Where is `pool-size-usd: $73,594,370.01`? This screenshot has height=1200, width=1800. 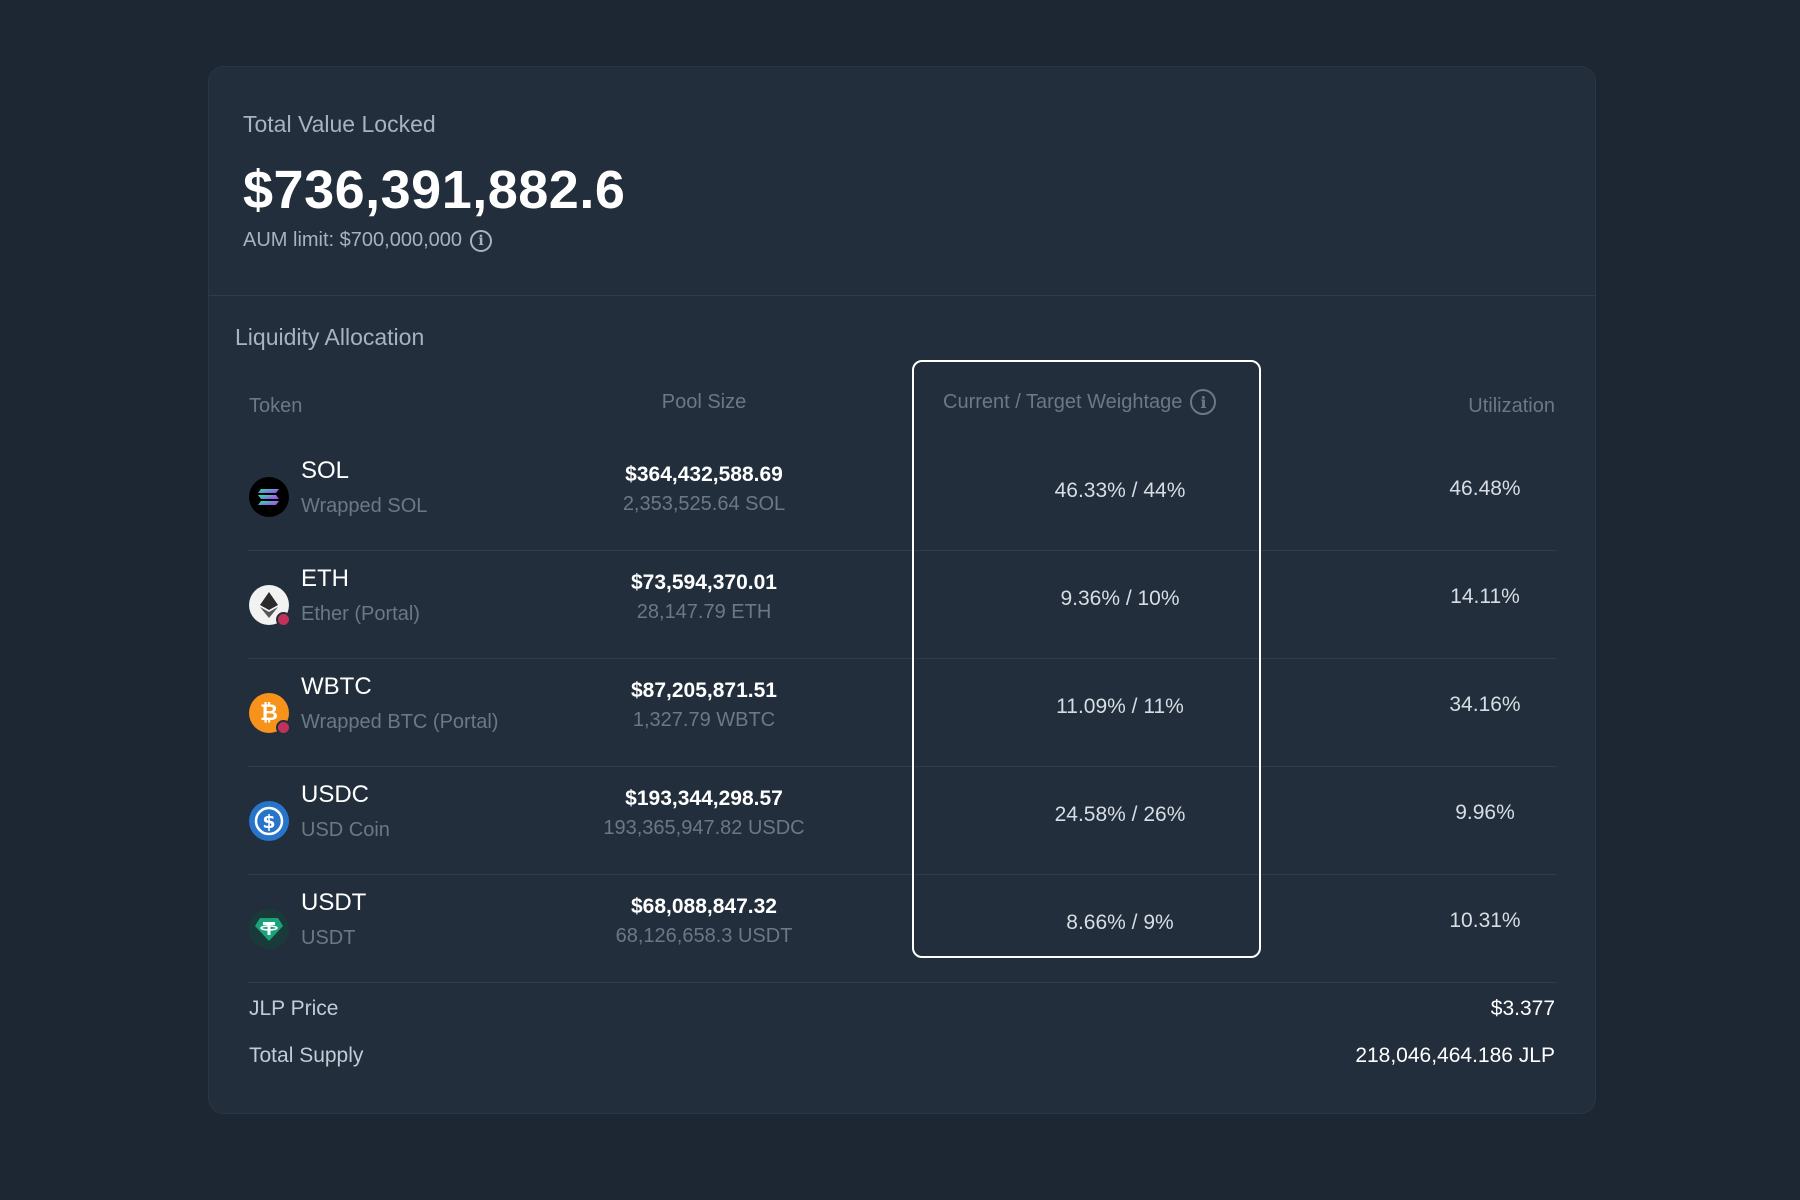 pool-size-usd: $73,594,370.01 is located at coordinates (704, 582).